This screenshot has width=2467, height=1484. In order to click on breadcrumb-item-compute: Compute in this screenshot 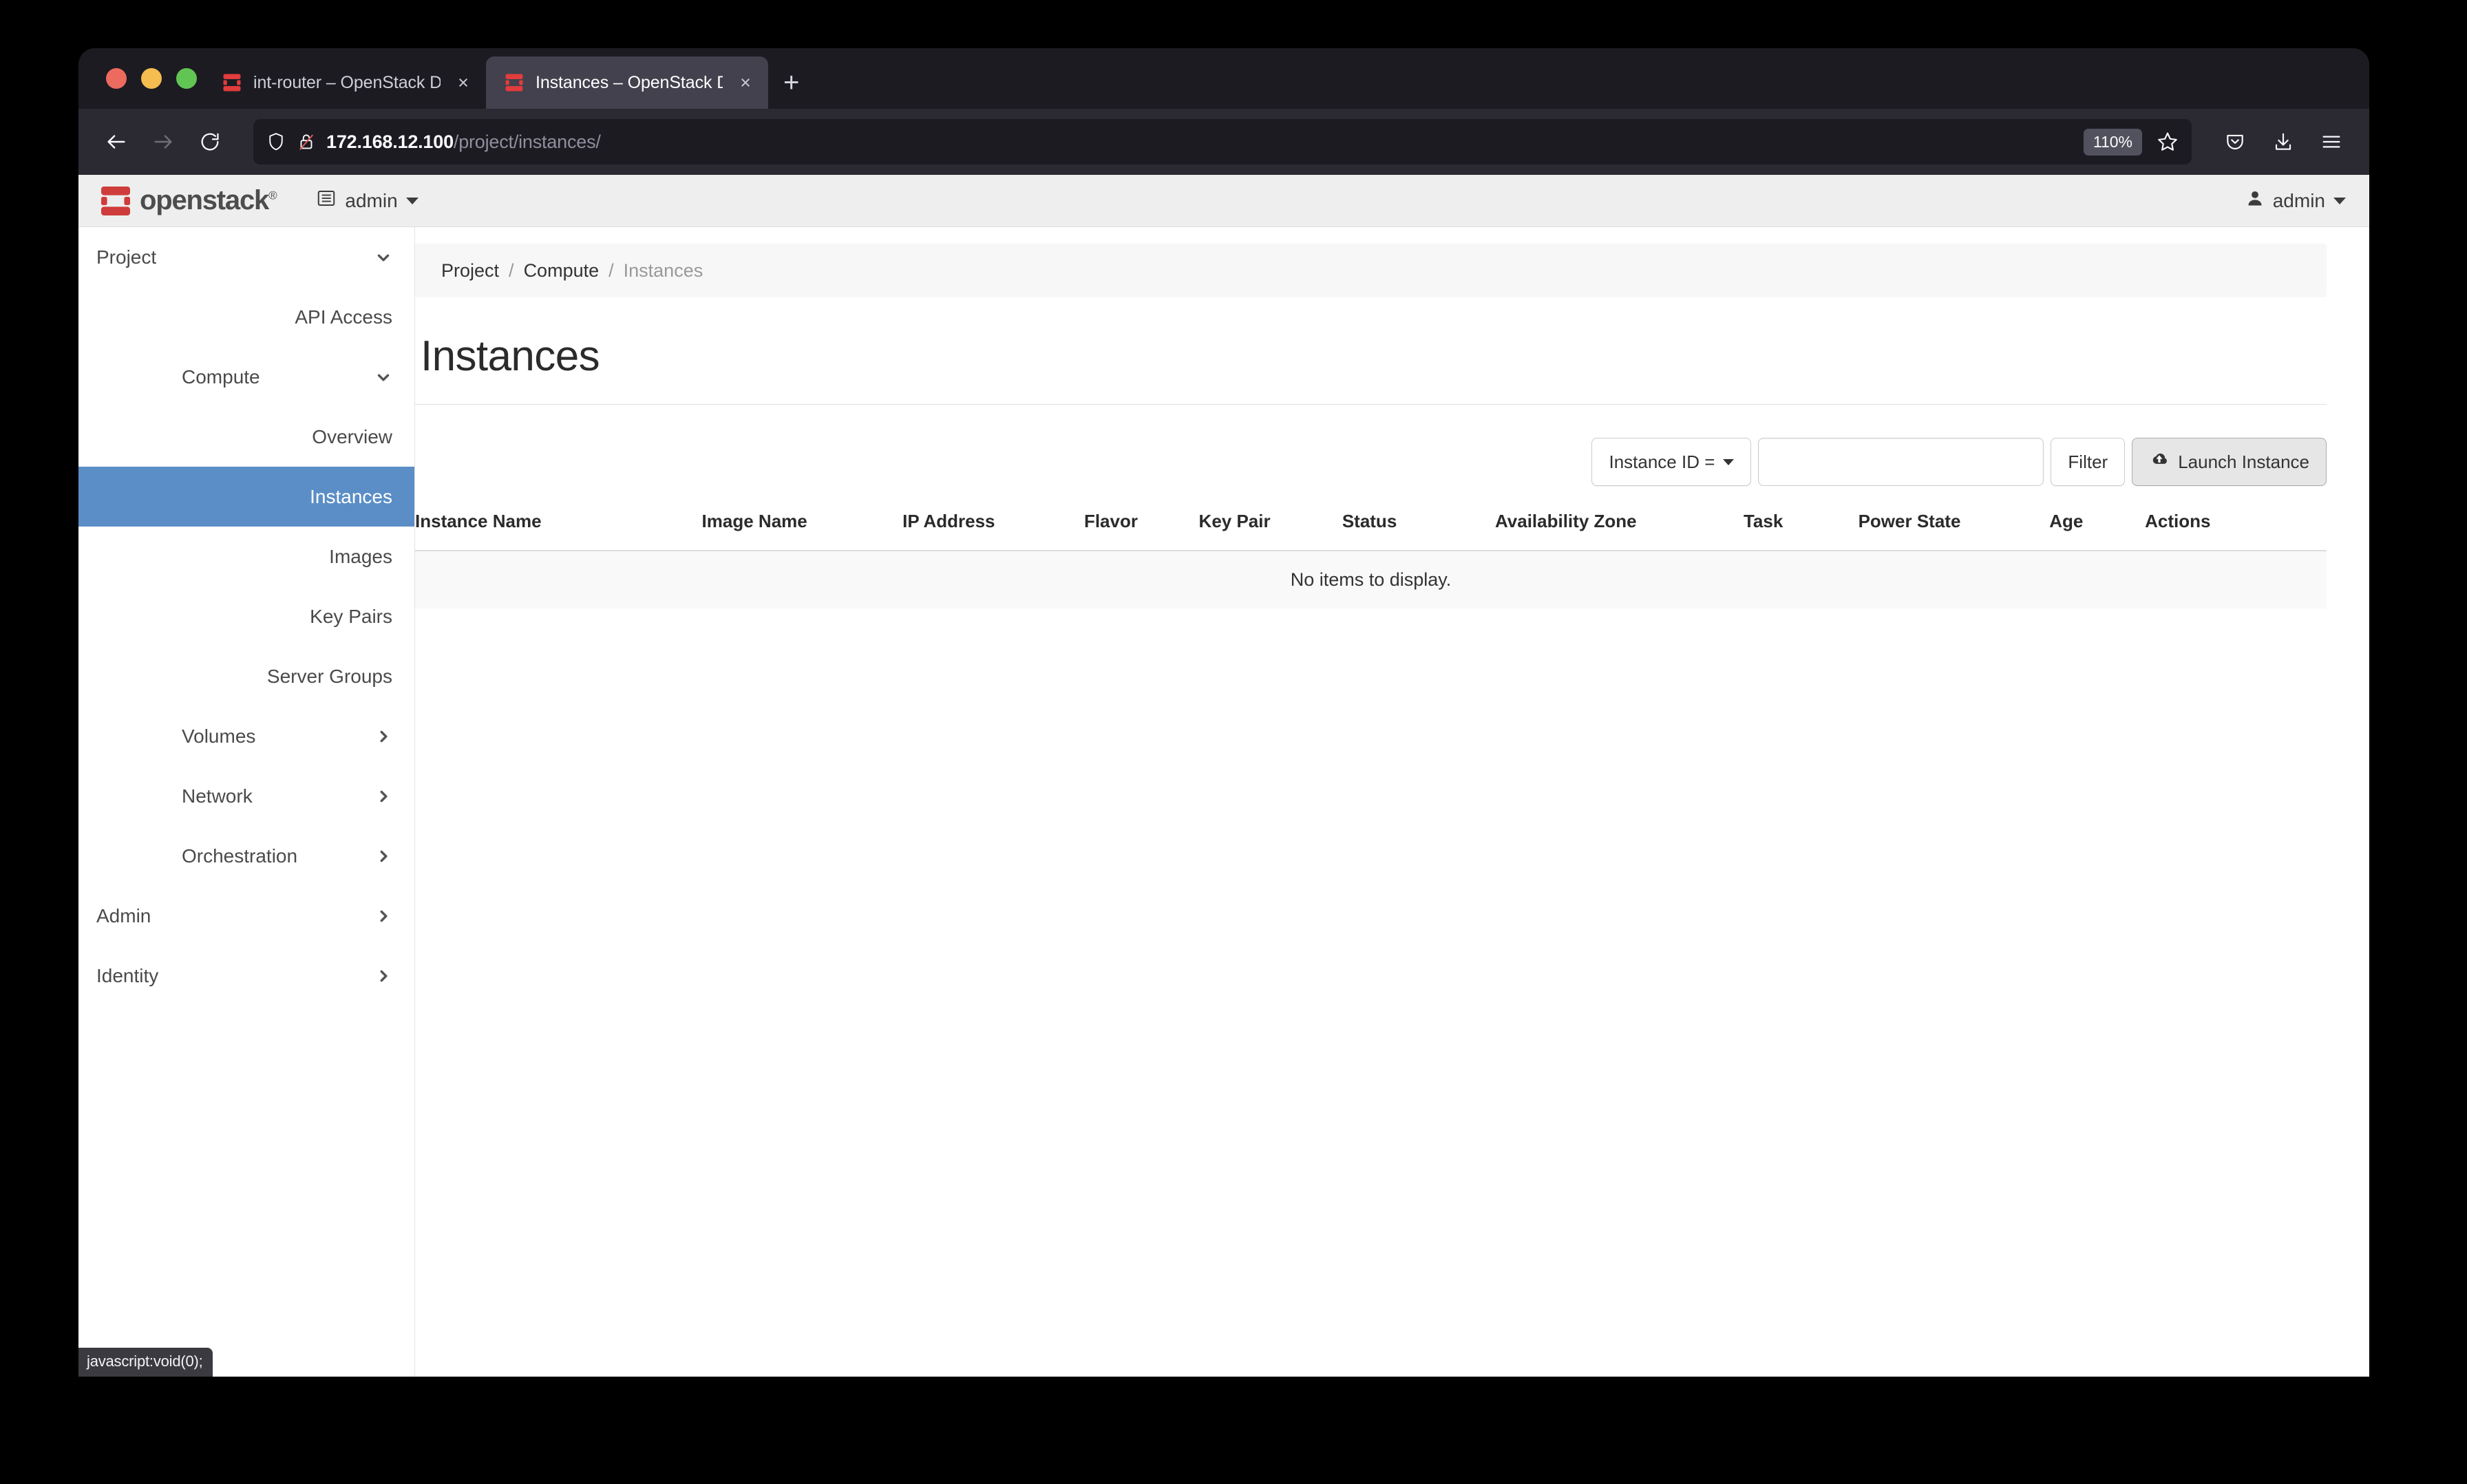, I will do `click(562, 271)`.